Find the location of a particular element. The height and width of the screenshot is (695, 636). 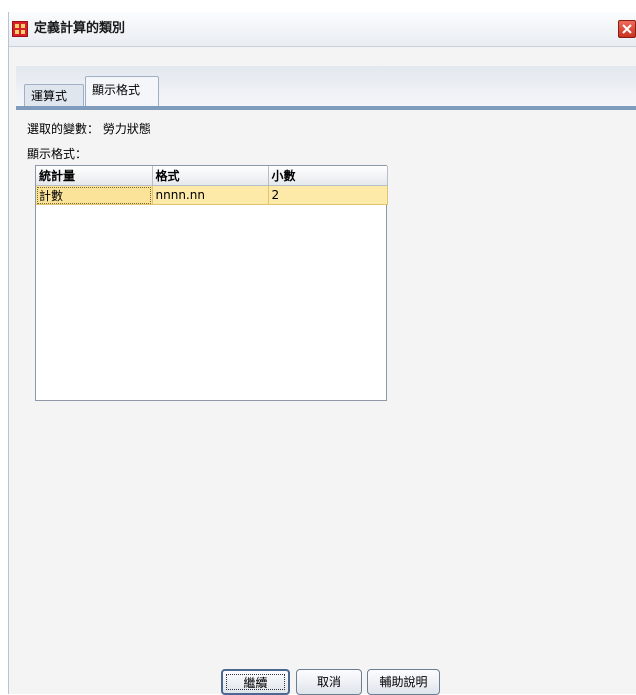

continue-button-label: 繼續 is located at coordinates (255, 682).